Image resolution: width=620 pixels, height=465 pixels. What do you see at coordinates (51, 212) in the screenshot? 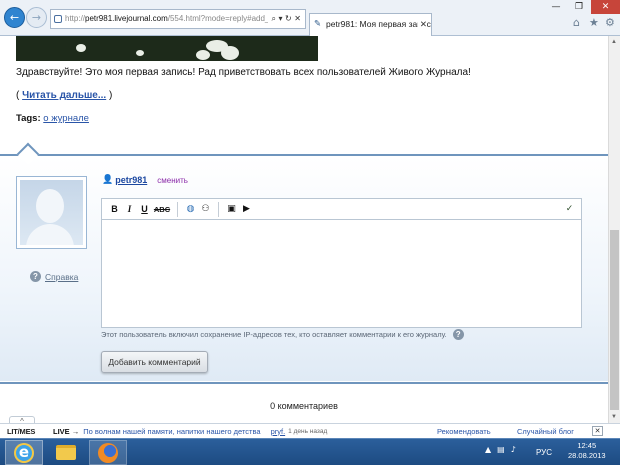
I see `avatar` at bounding box center [51, 212].